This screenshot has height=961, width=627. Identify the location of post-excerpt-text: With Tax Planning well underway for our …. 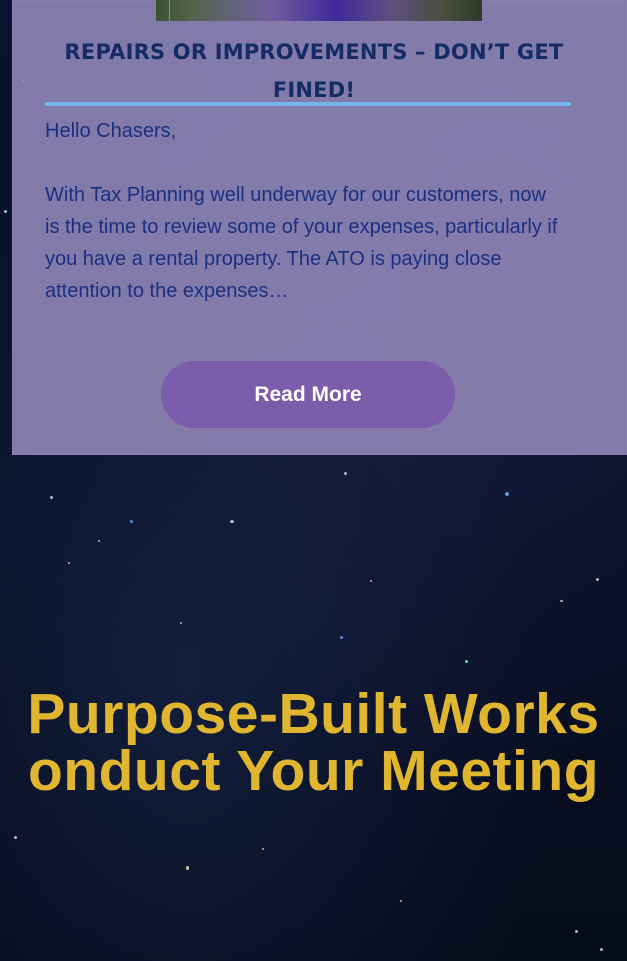
(301, 243).